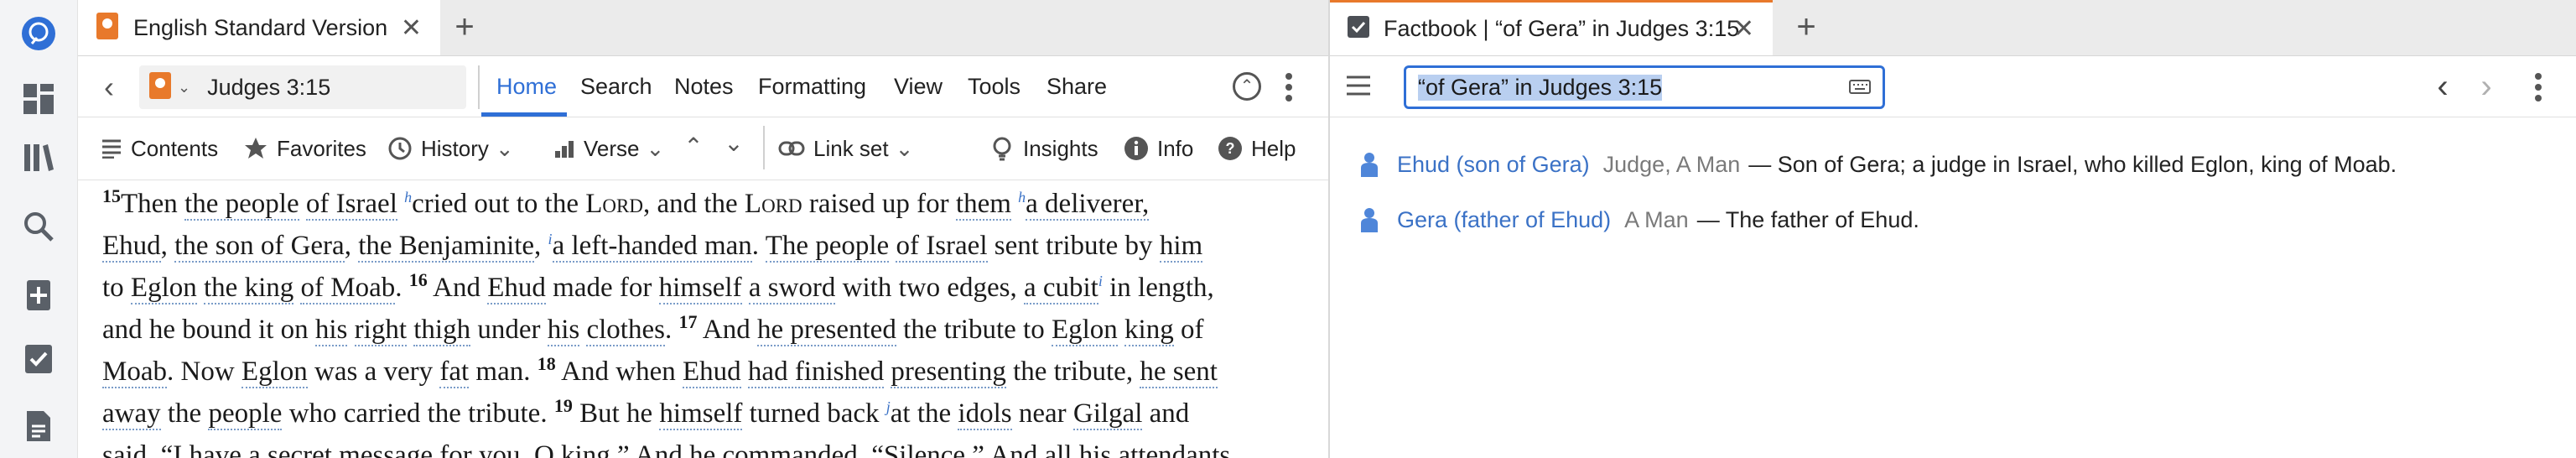  I want to click on add-note-icon, so click(38, 295).